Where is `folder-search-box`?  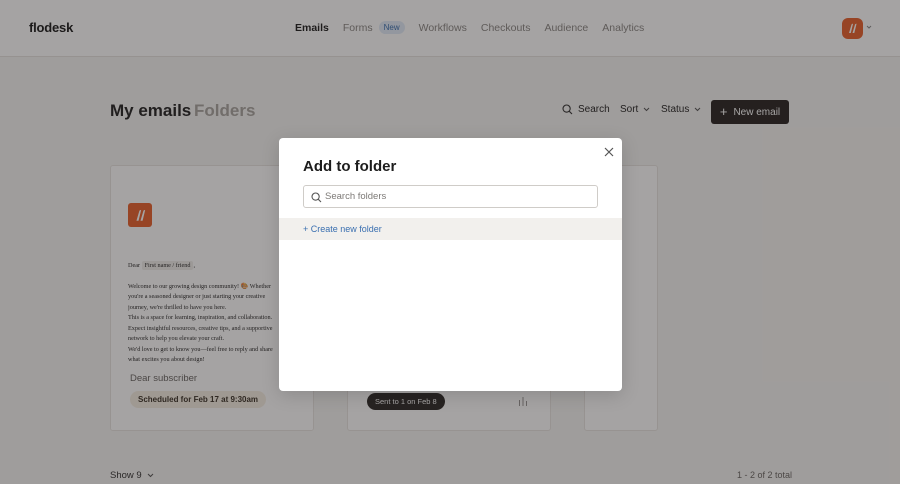 folder-search-box is located at coordinates (450, 196).